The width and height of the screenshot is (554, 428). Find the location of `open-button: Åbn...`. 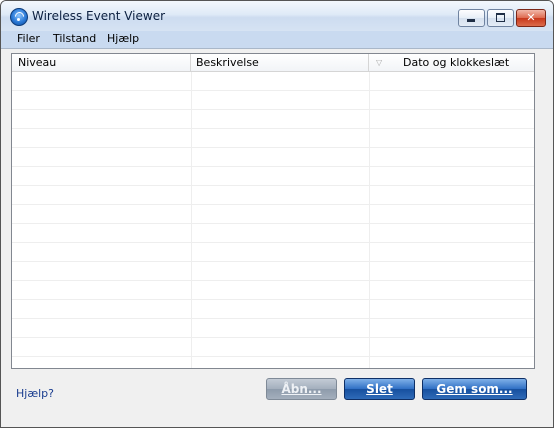

open-button: Åbn... is located at coordinates (301, 389).